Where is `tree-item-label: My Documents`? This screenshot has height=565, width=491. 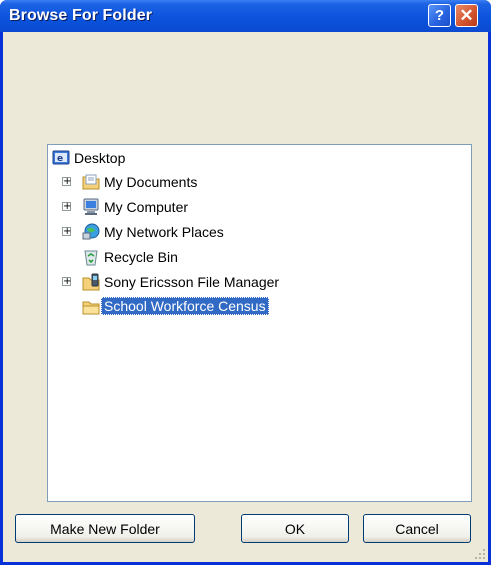
tree-item-label: My Documents is located at coordinates (151, 182).